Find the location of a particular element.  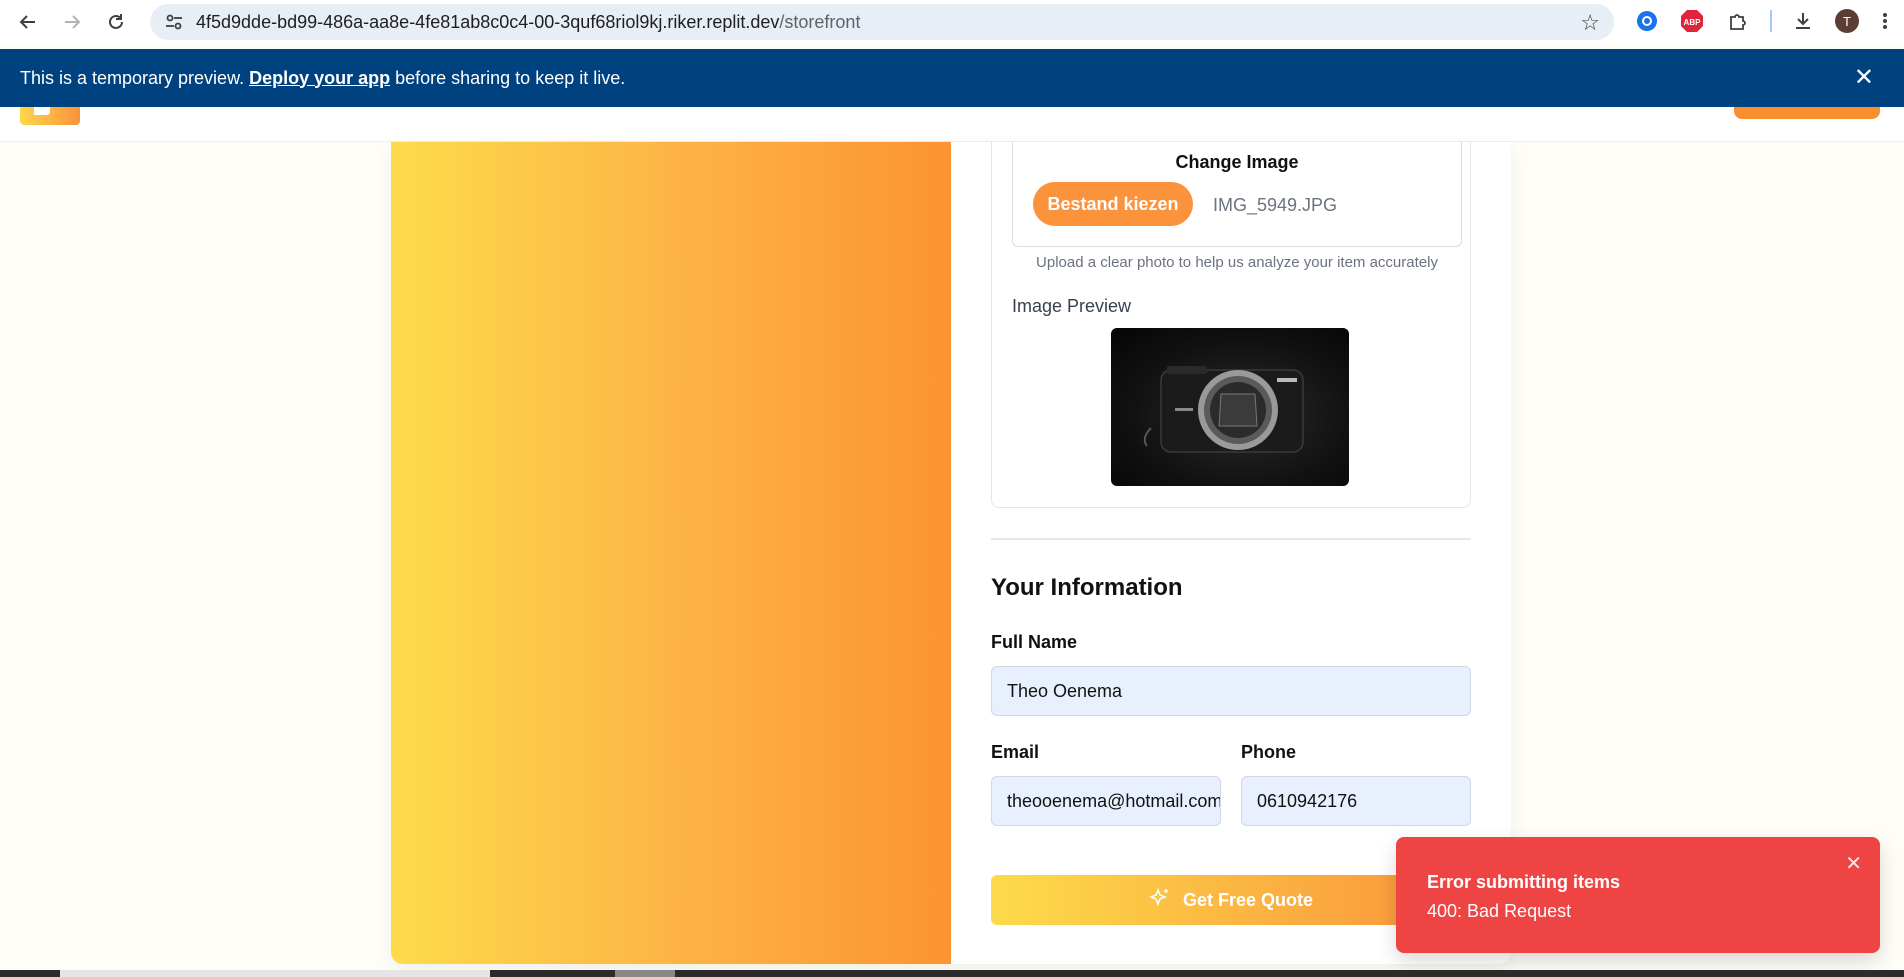

menu-kebab-icon is located at coordinates (1885, 21).